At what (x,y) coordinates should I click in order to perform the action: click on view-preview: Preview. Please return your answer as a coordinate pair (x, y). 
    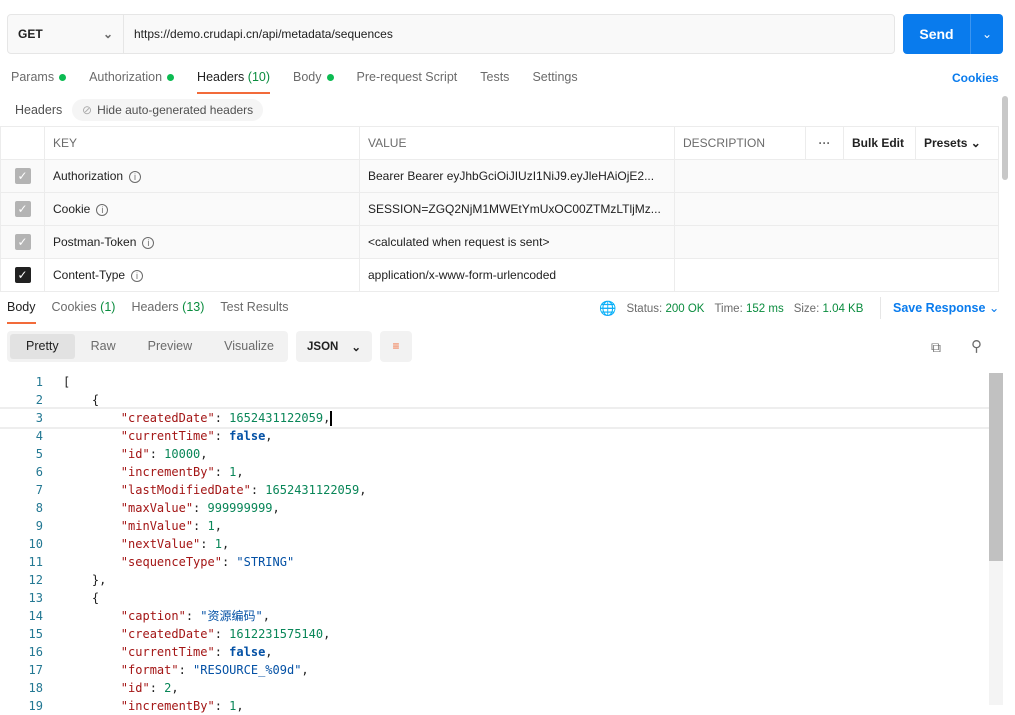
    Looking at the image, I should click on (170, 346).